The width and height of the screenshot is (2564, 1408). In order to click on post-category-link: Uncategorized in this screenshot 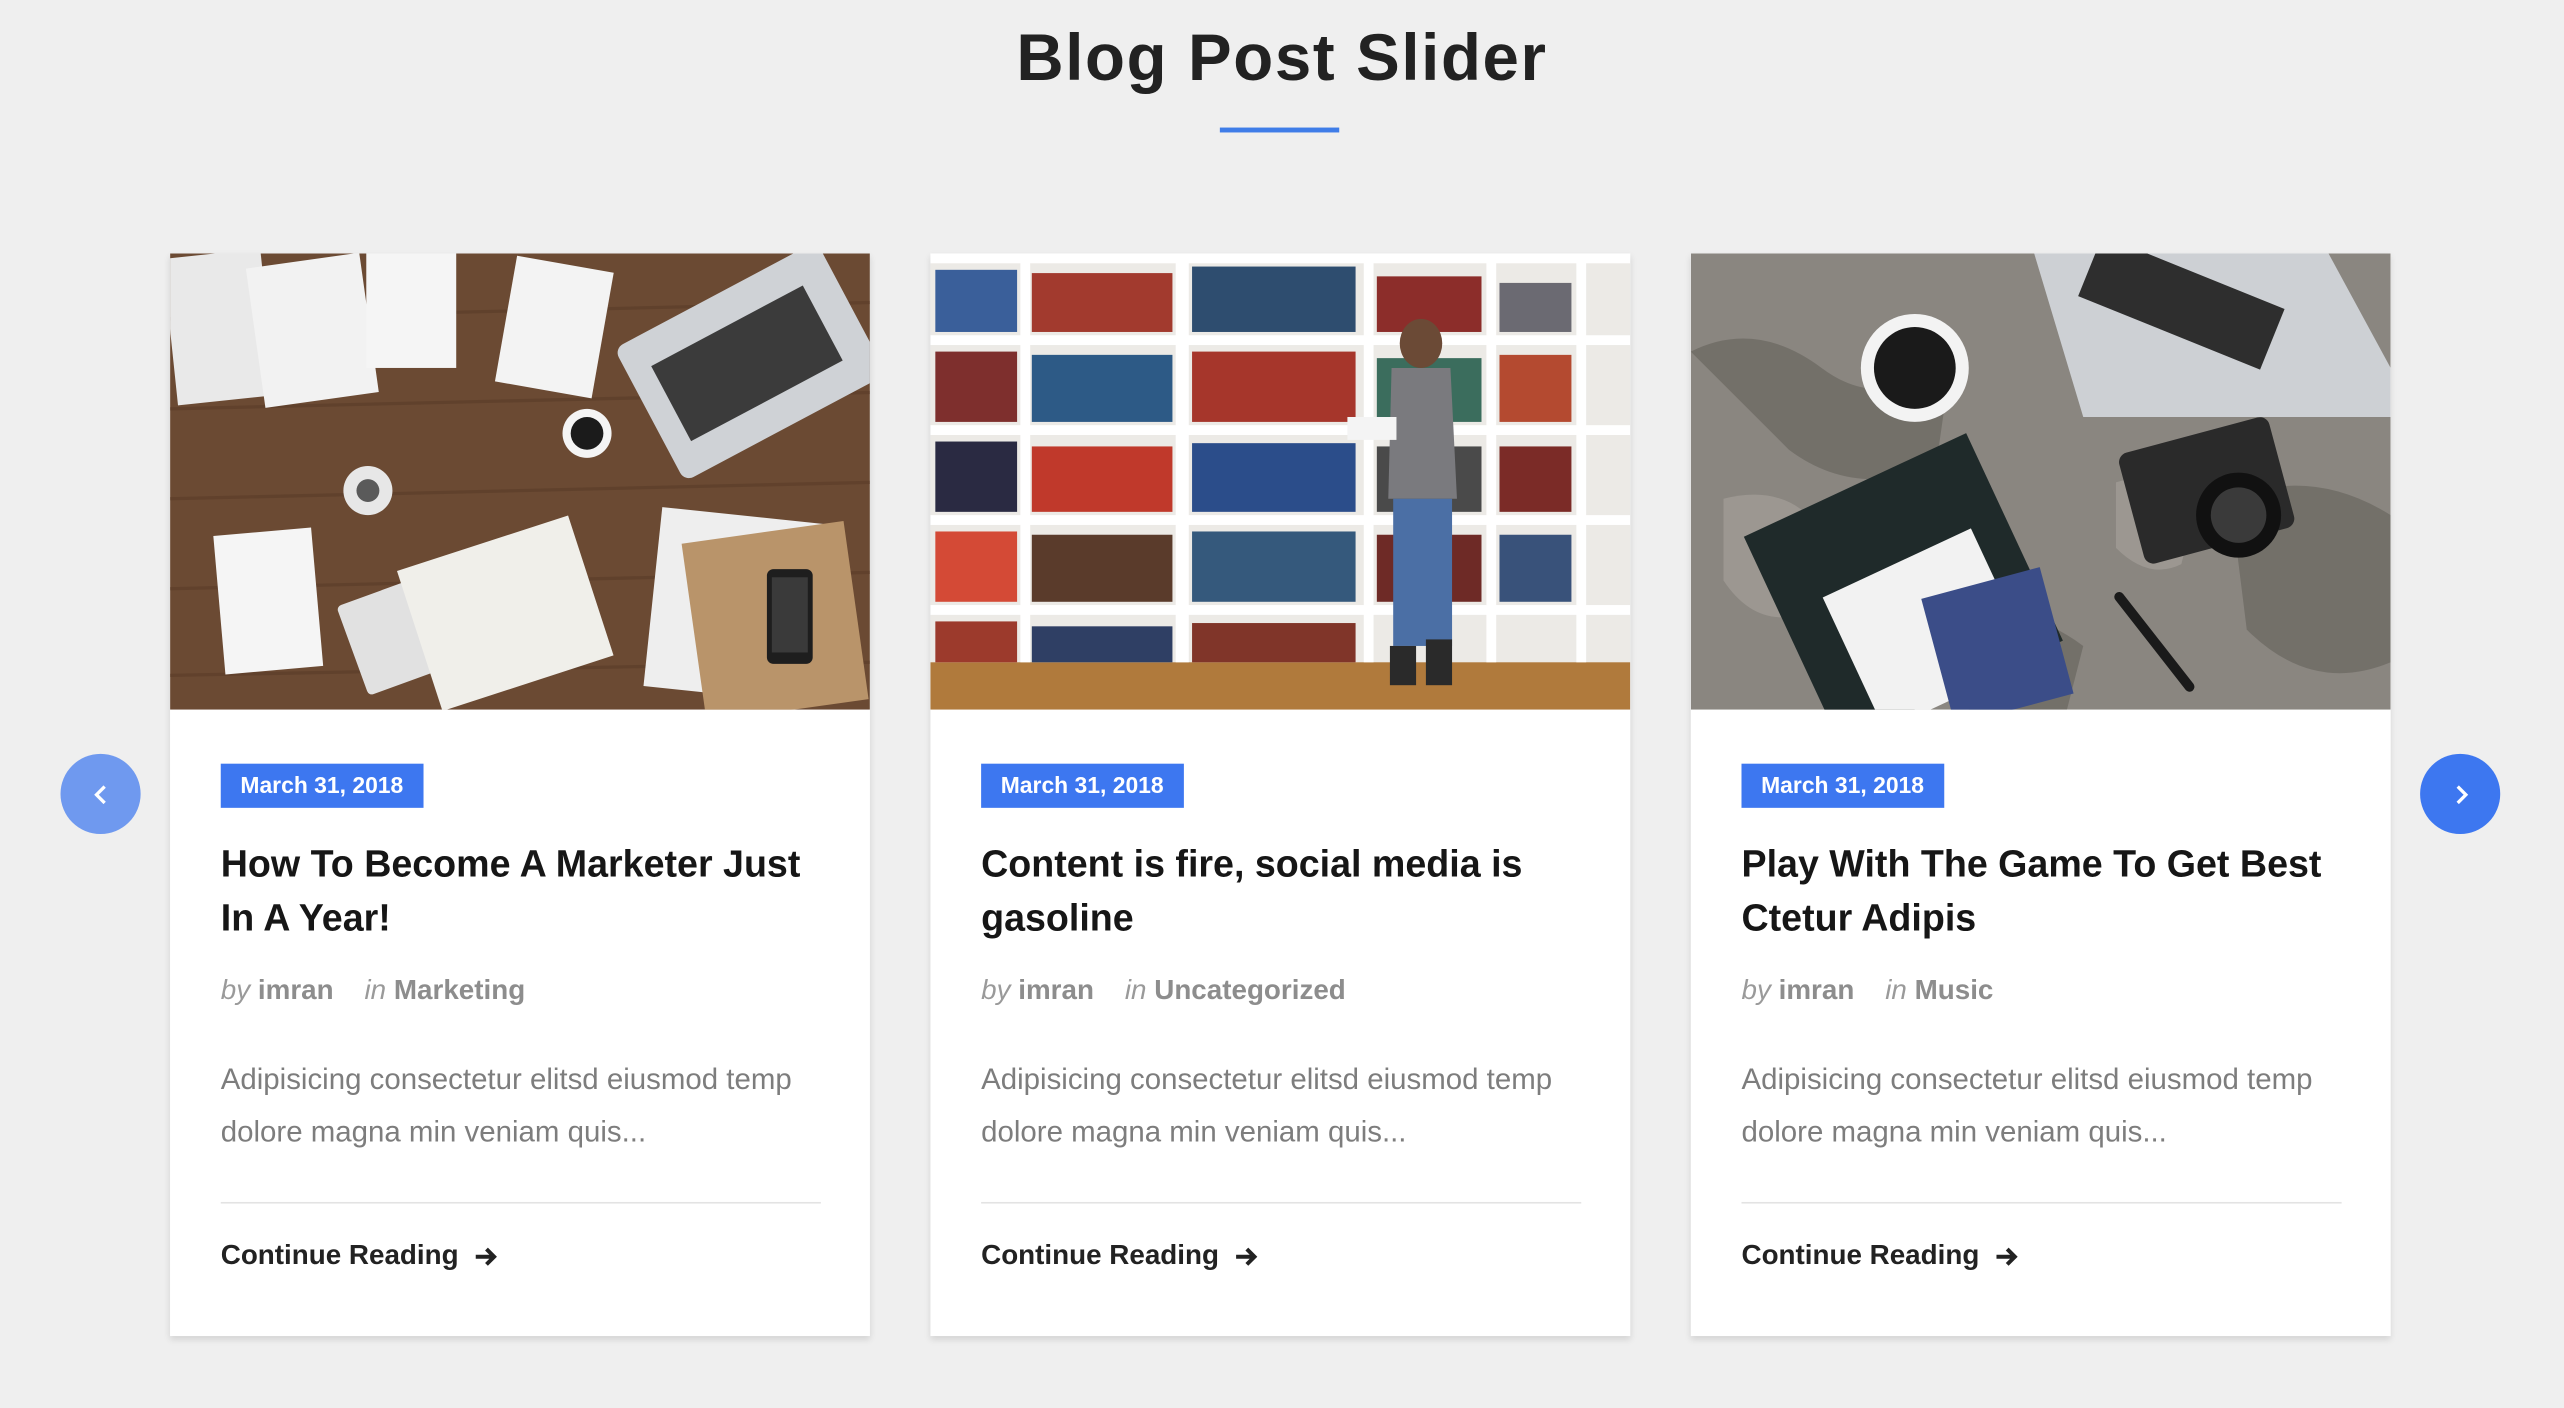, I will do `click(1250, 990)`.